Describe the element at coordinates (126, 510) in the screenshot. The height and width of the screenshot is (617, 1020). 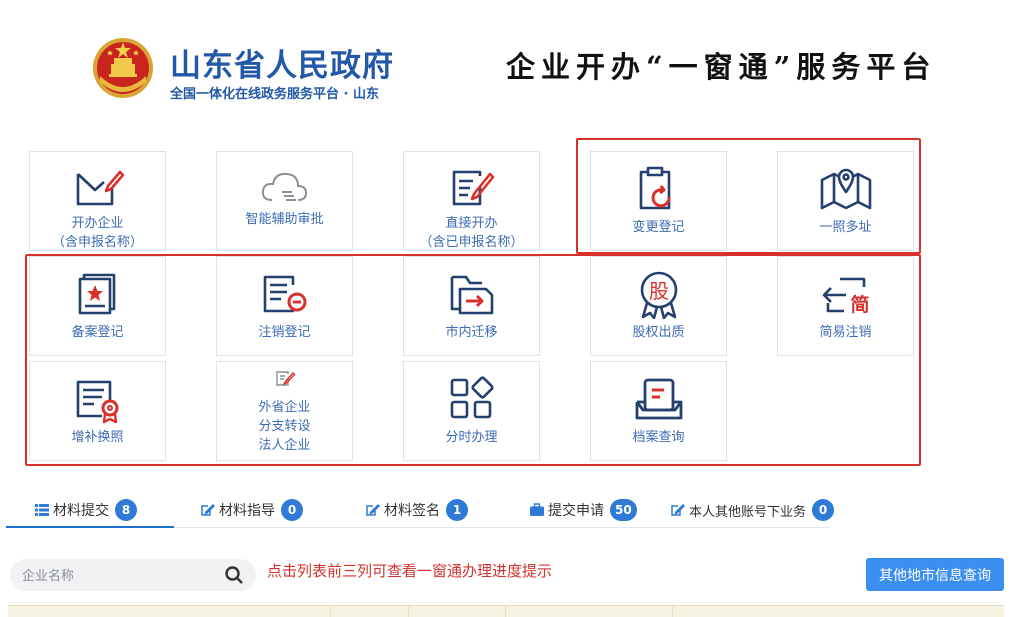
I see `count-badge: 8` at that location.